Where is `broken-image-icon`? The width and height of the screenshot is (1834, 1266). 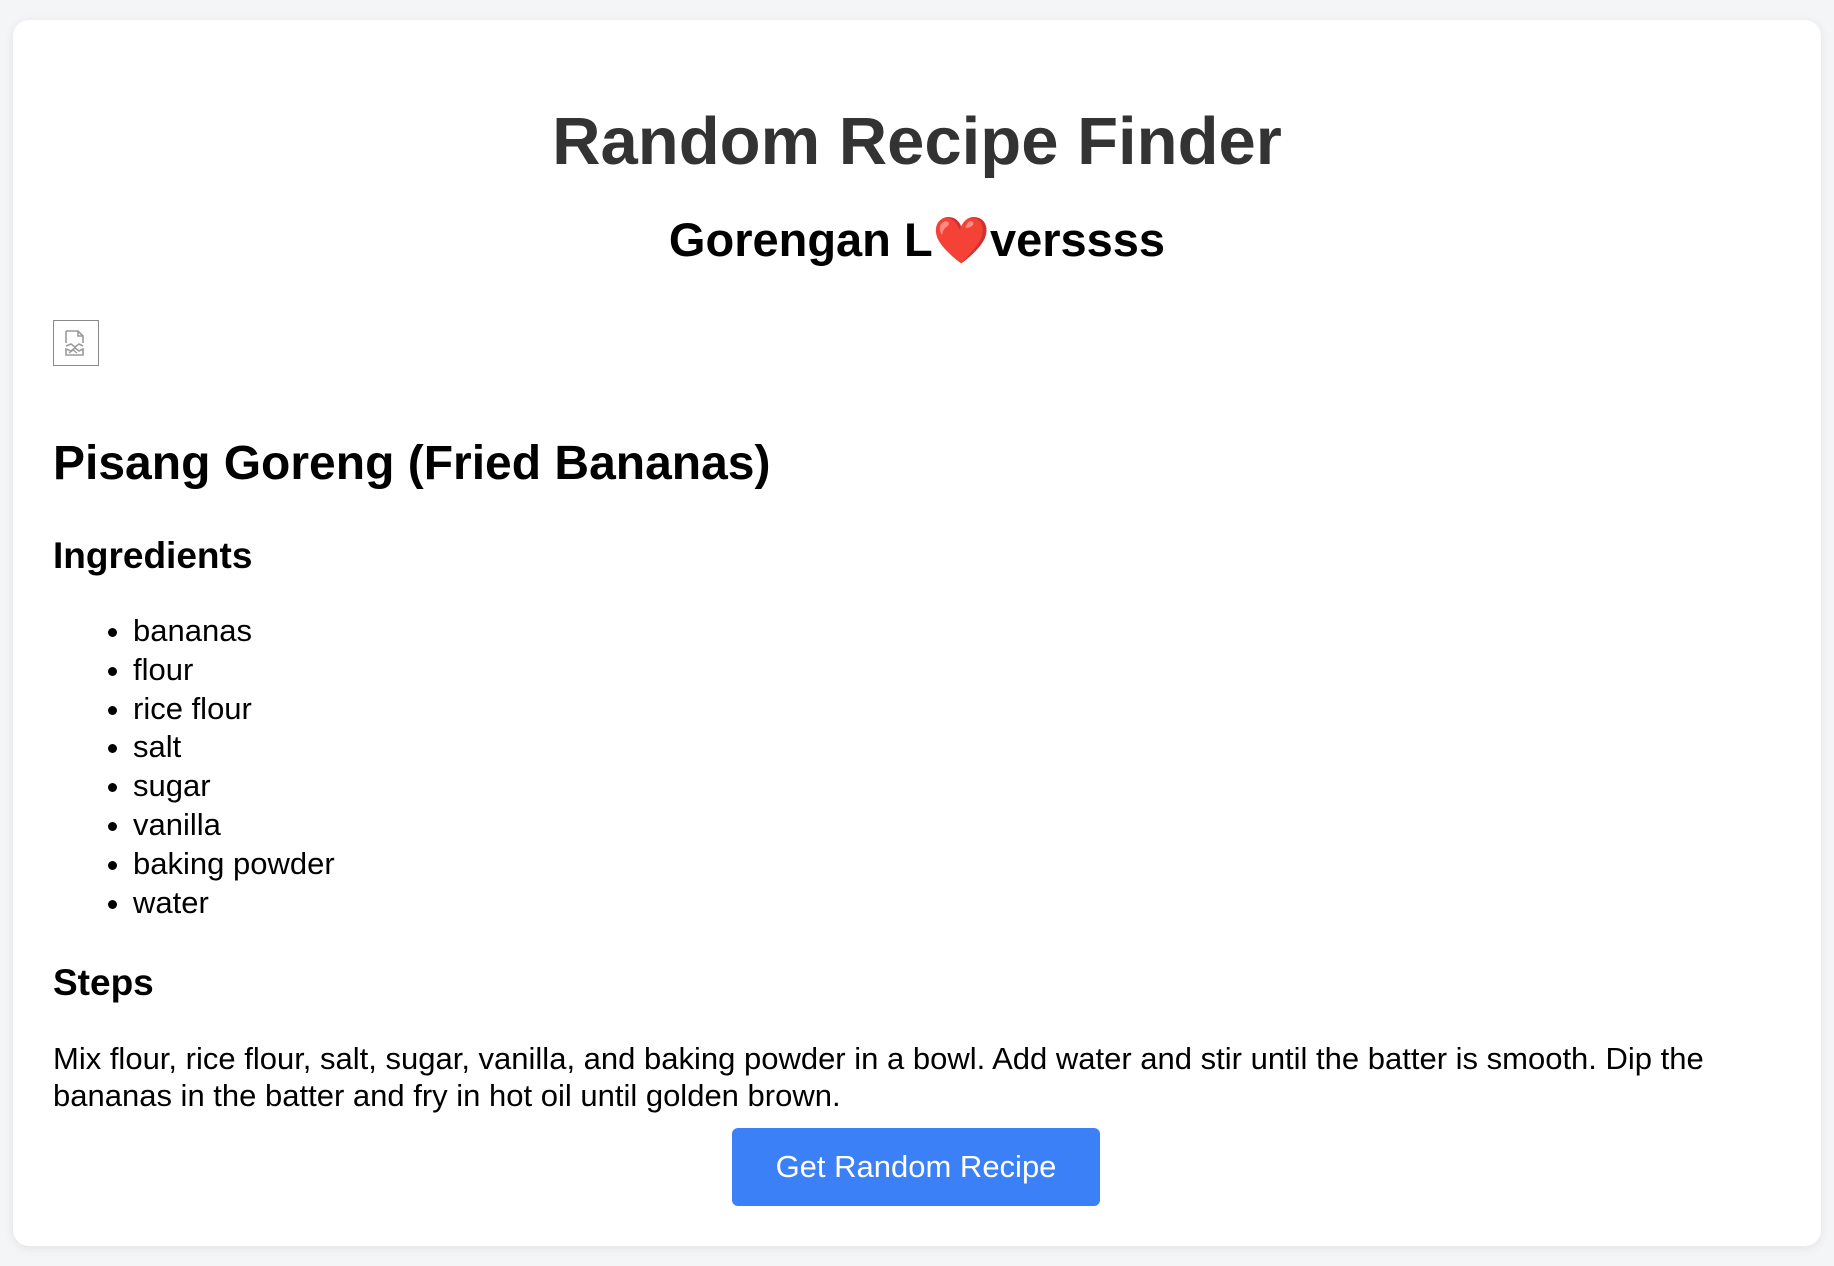
broken-image-icon is located at coordinates (74, 343).